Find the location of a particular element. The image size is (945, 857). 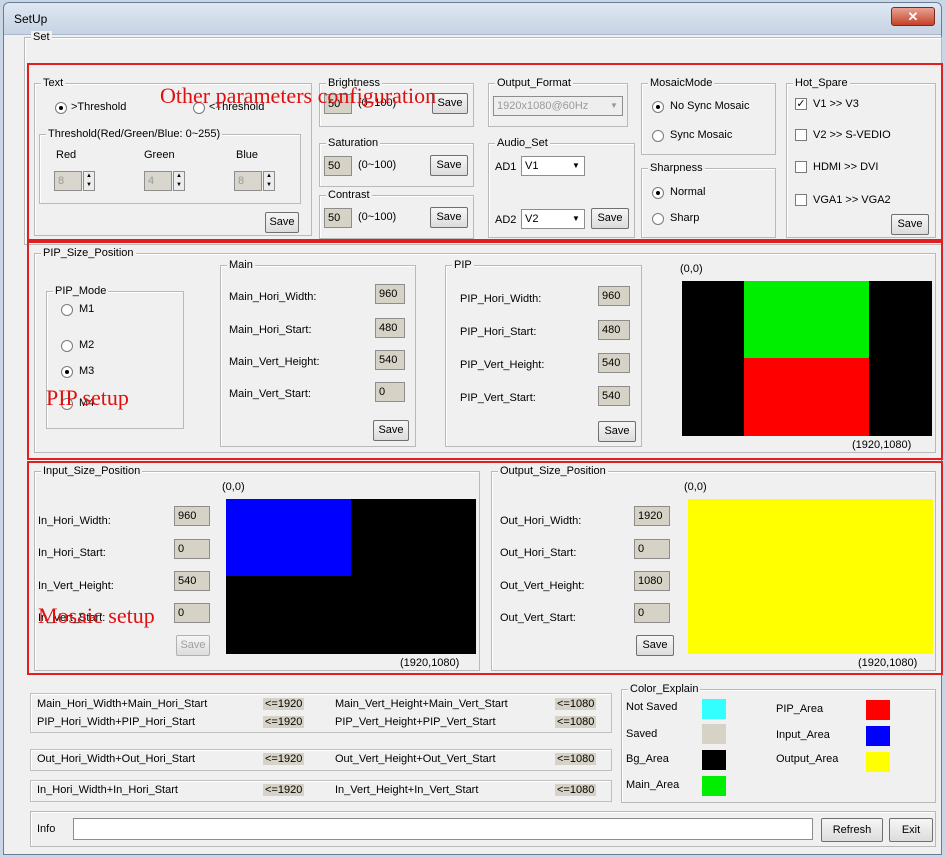

main-hori-width-input: 960 is located at coordinates (390, 294).